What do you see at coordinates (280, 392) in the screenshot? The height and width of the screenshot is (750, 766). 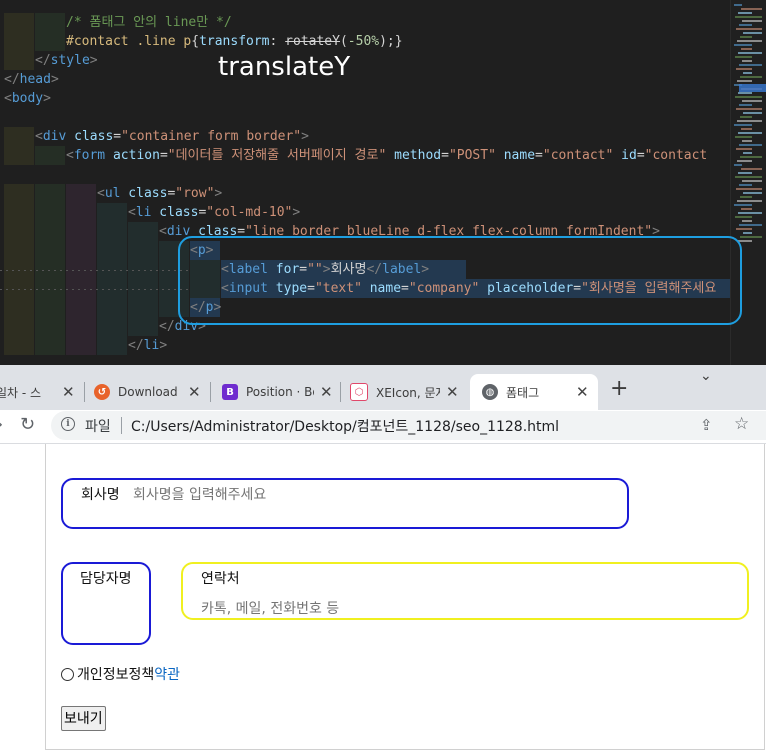 I see `tab-3: B Position · Bo ✕` at bounding box center [280, 392].